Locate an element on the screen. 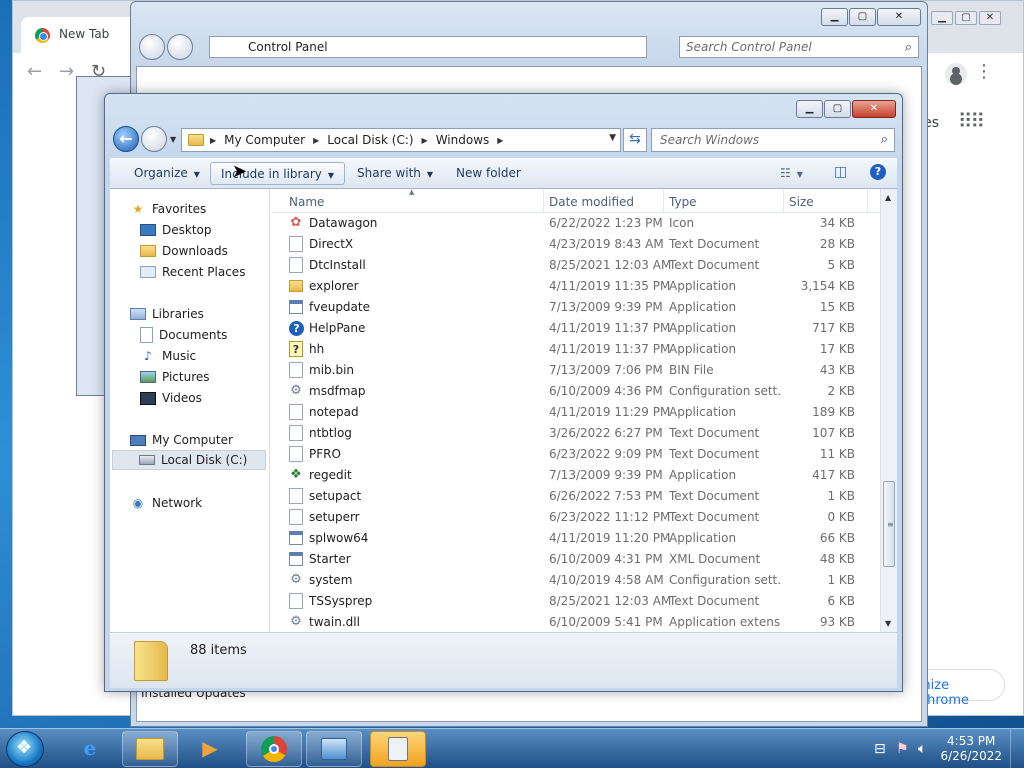  forward-button is located at coordinates (154, 139).